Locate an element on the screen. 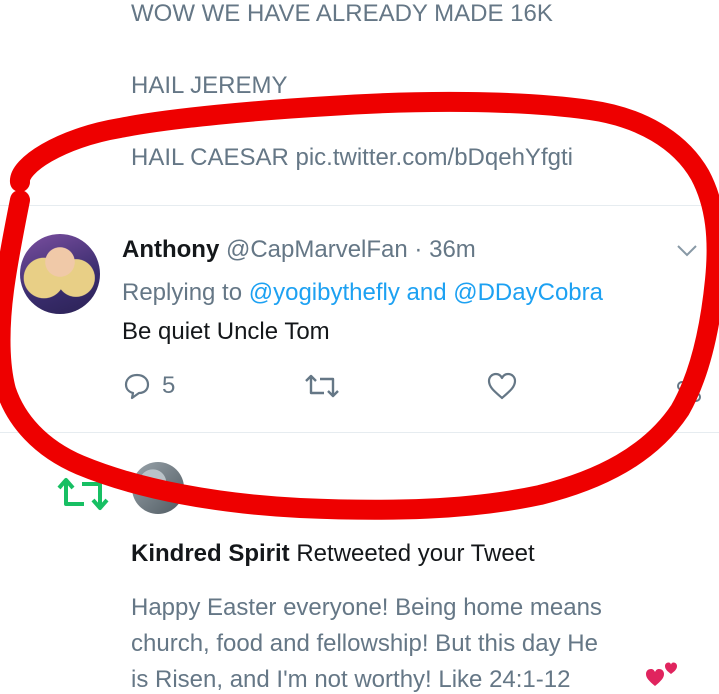 Image resolution: width=719 pixels, height=694 pixels. author-name: Anthony is located at coordinates (170, 249).